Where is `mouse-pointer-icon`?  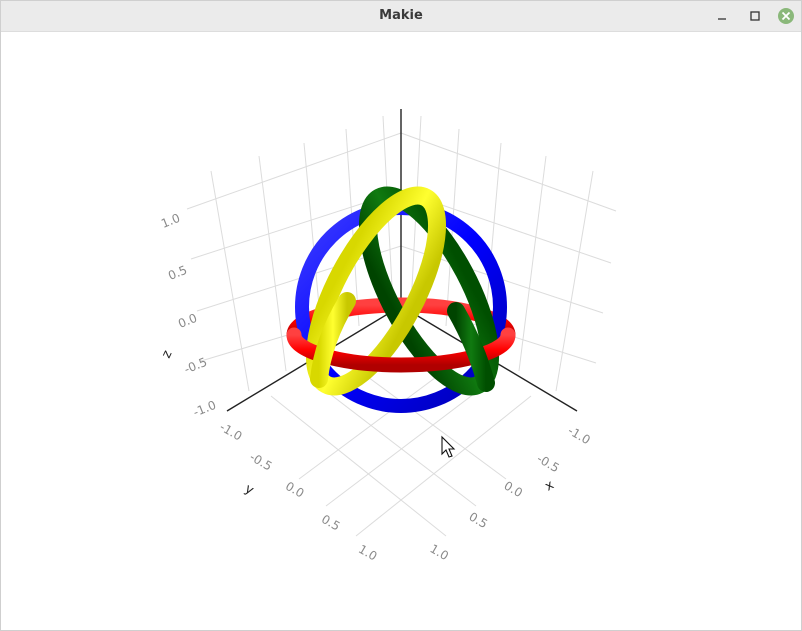
mouse-pointer-icon is located at coordinates (448, 446).